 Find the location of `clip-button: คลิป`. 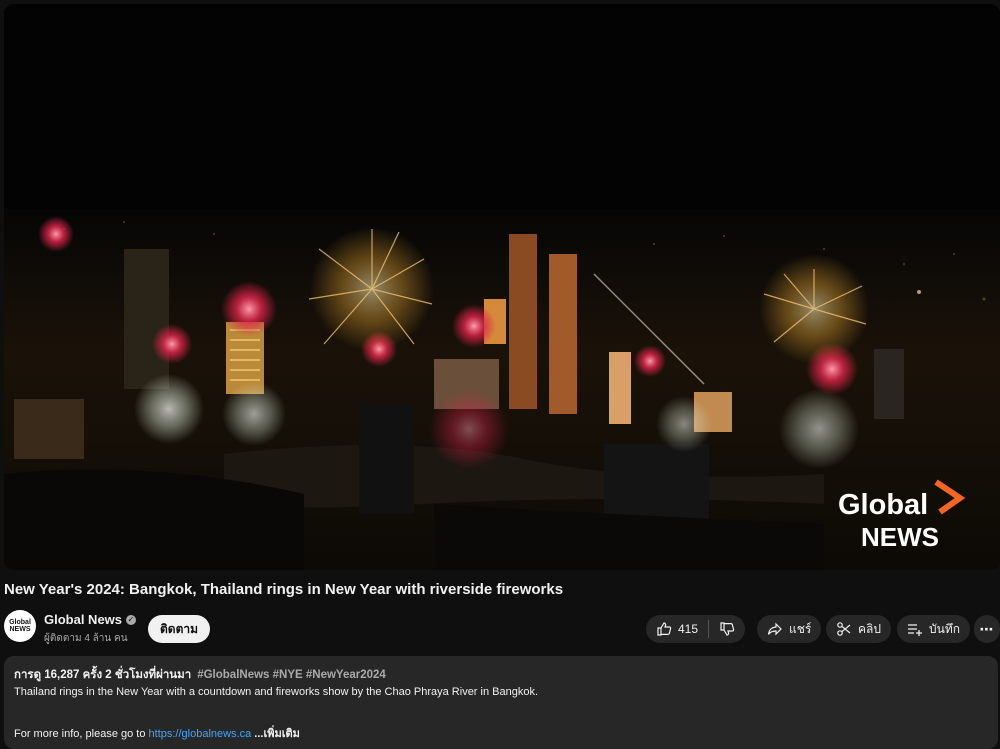

clip-button: คลิป is located at coordinates (858, 629).